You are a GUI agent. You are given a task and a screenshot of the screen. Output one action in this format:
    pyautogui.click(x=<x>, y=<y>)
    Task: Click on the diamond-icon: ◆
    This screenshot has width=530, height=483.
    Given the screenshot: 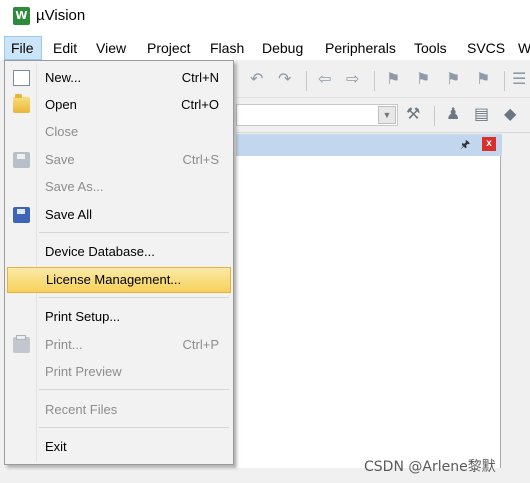 What is the action you would take?
    pyautogui.click(x=510, y=115)
    